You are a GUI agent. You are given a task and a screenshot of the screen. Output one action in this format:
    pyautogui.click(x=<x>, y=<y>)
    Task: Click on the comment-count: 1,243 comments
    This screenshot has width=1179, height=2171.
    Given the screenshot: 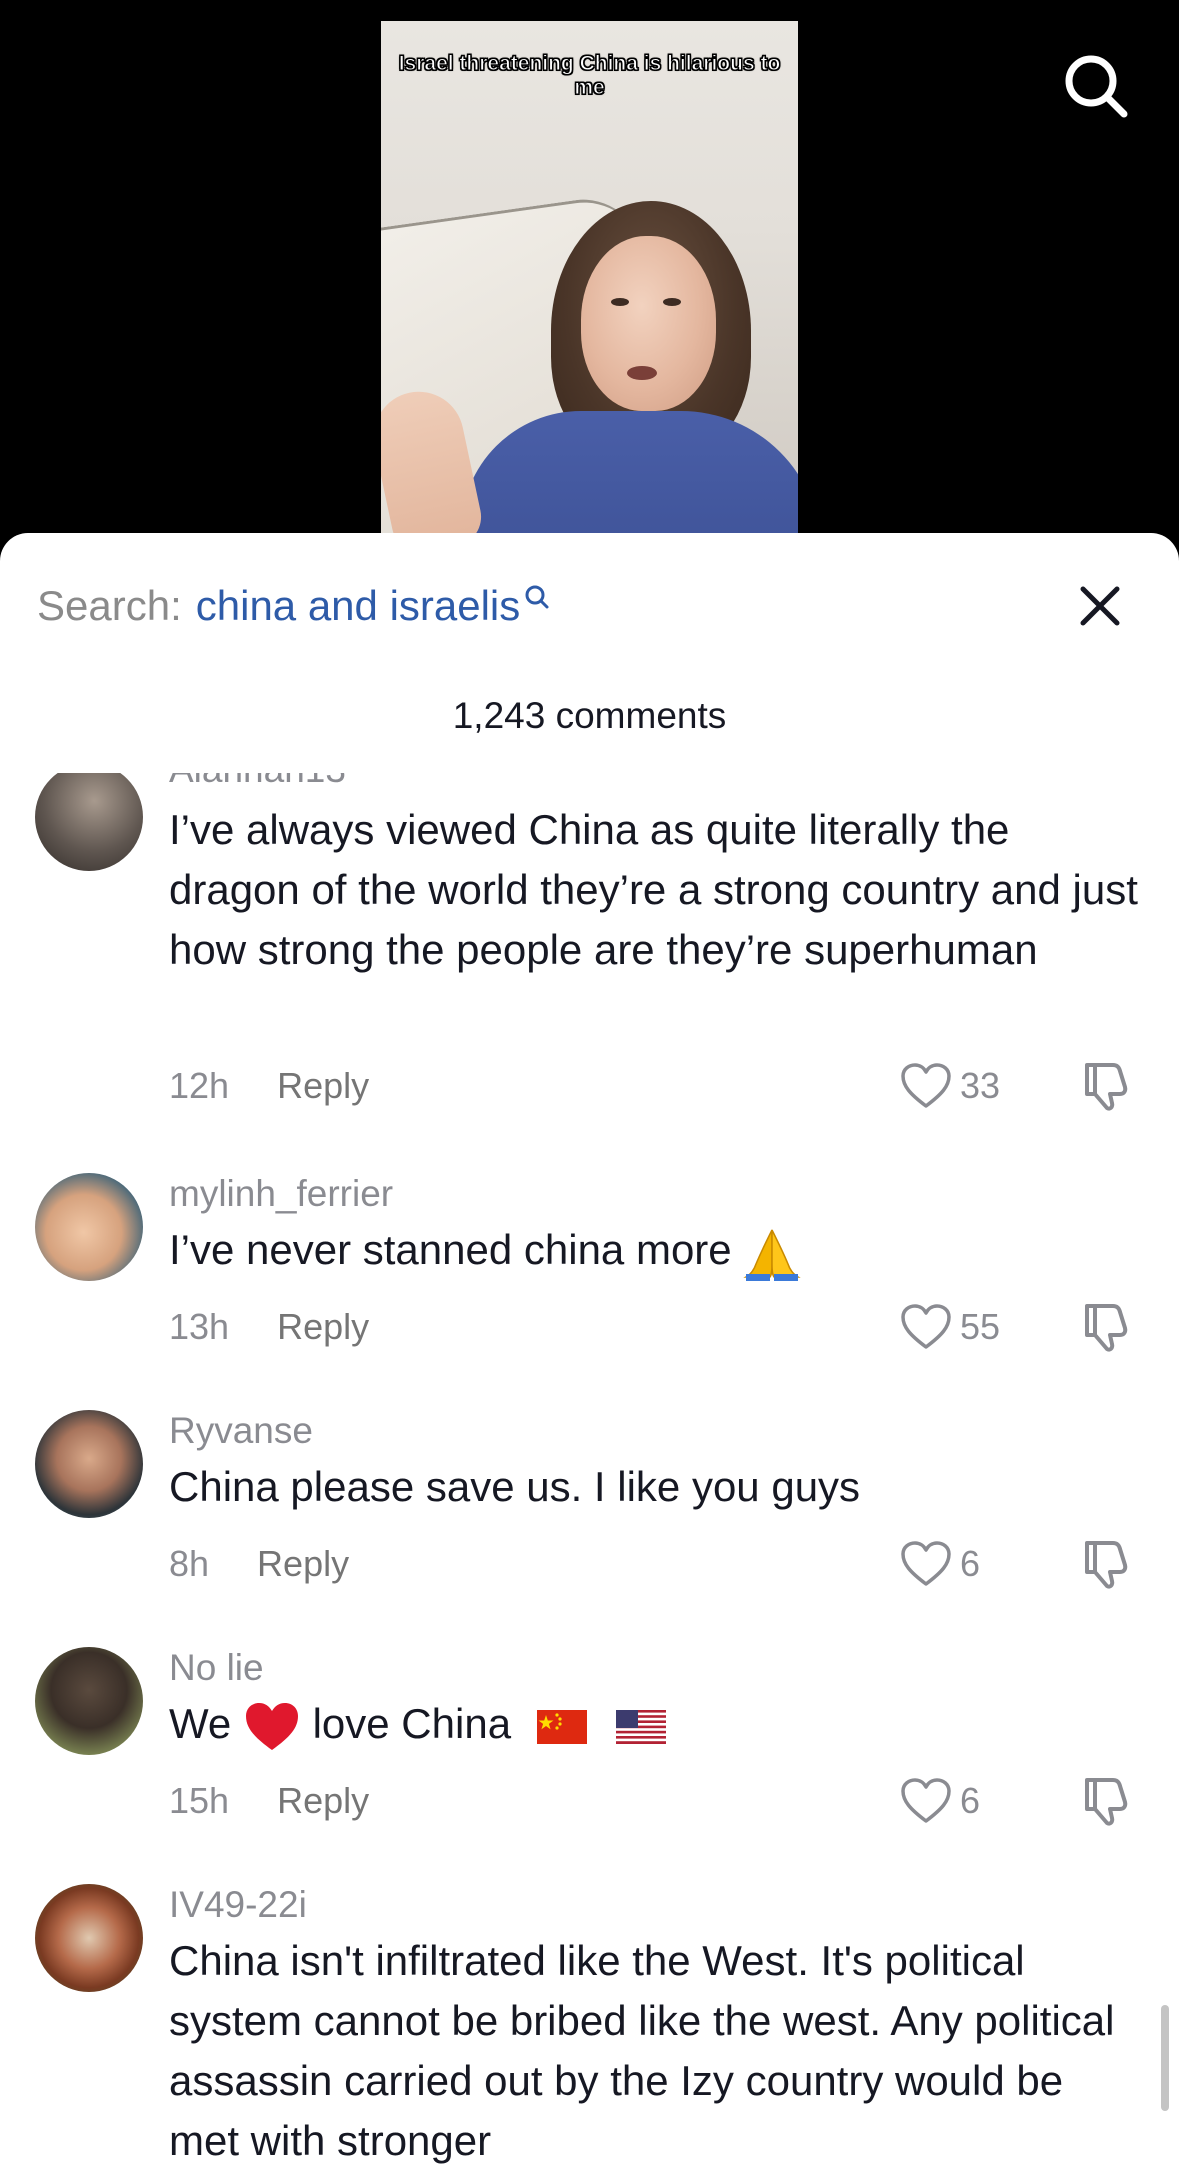 What is the action you would take?
    pyautogui.click(x=589, y=715)
    